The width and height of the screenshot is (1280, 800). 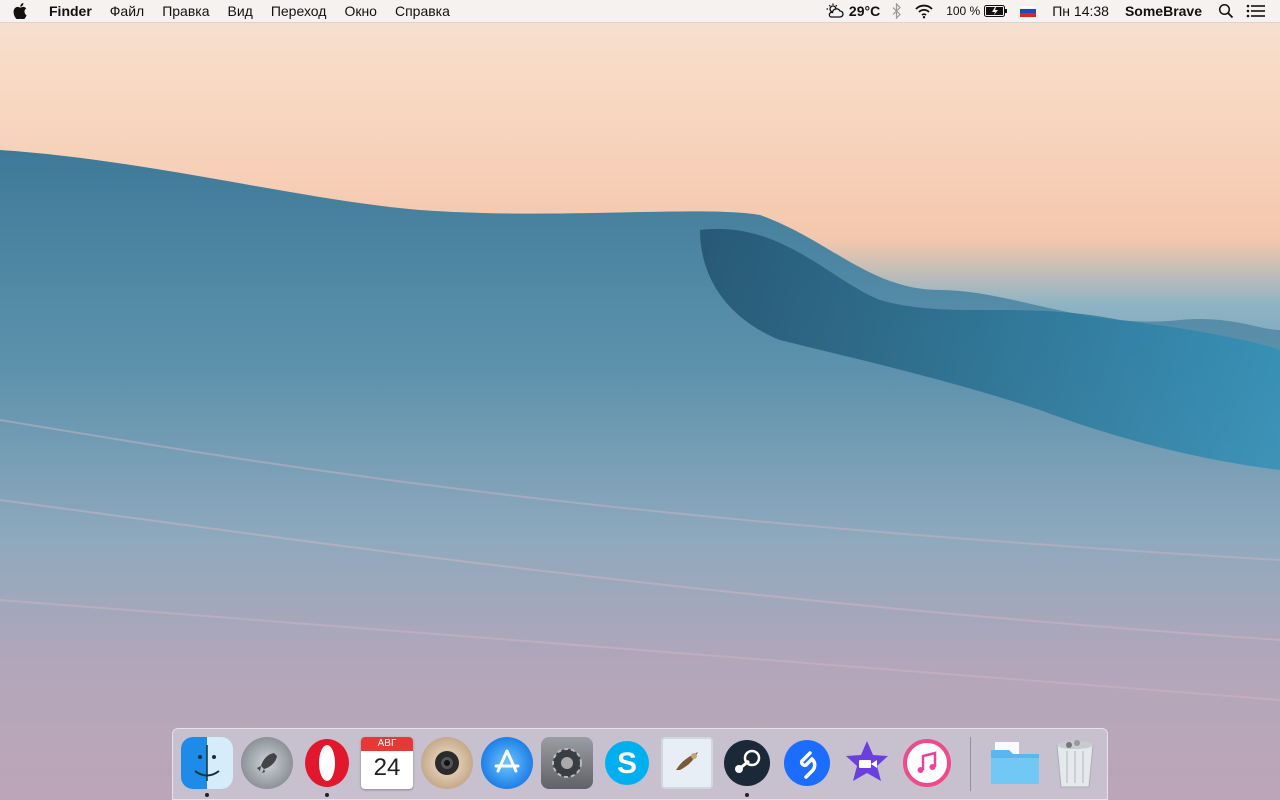 What do you see at coordinates (360, 11) in the screenshot?
I see `menu-window: Окно` at bounding box center [360, 11].